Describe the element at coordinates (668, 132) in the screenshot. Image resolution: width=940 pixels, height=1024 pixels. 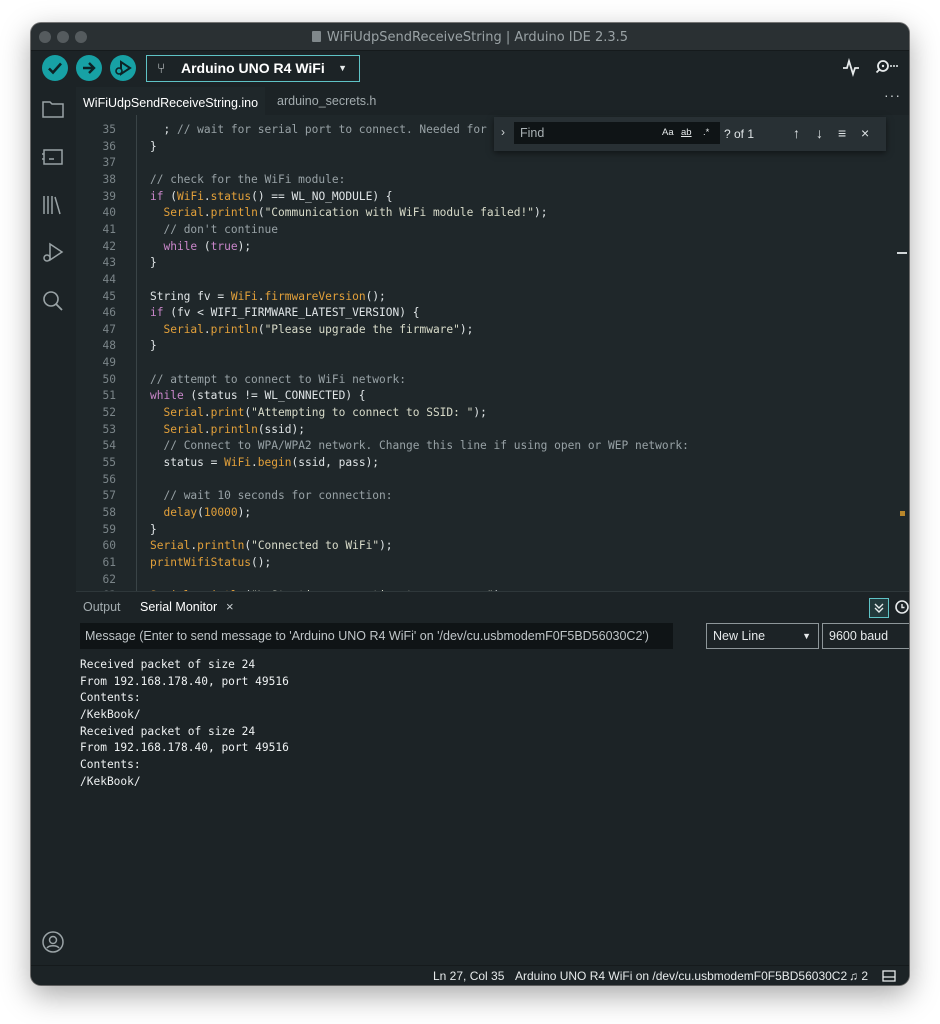
I see `match-case-toggle: Aa` at that location.